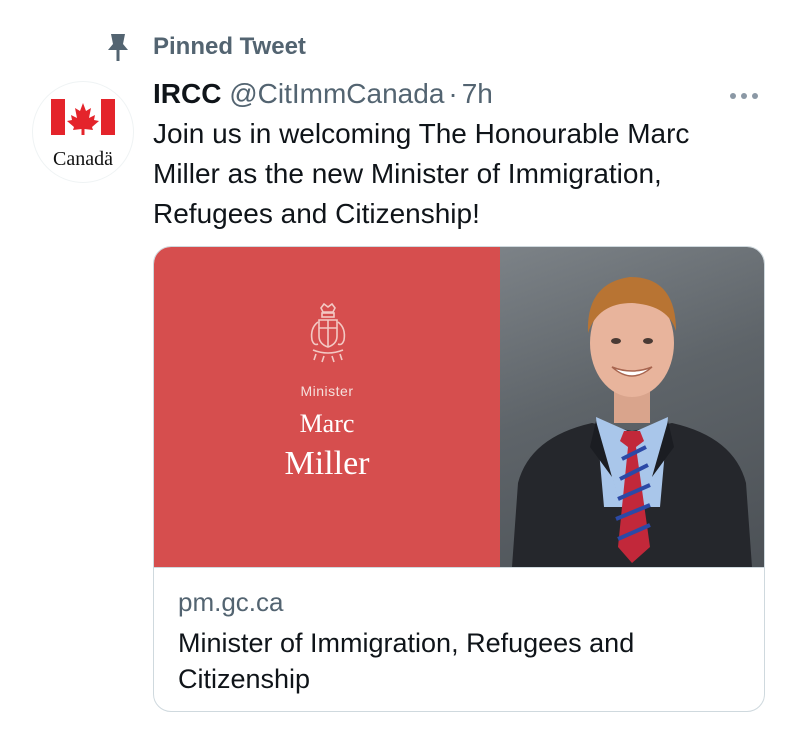  Describe the element at coordinates (231, 602) in the screenshot. I see `card-domain: pm.gc.ca` at that location.